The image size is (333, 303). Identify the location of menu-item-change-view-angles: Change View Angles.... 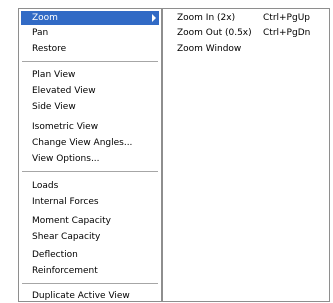
(90, 143).